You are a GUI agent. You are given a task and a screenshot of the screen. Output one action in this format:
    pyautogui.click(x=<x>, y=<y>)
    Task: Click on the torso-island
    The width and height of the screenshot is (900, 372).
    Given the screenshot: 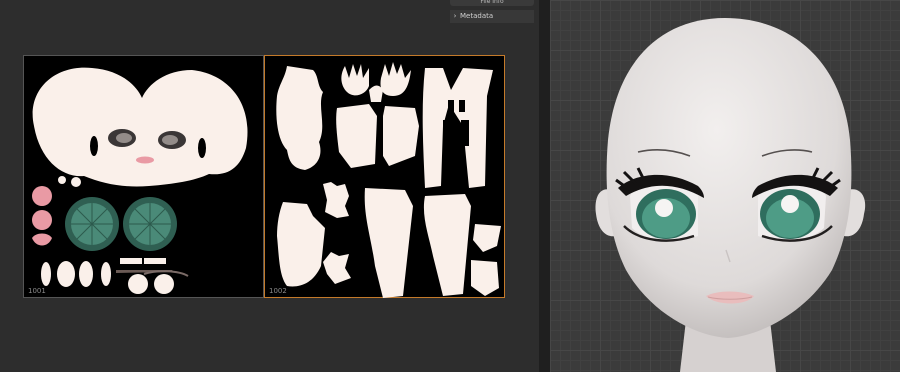 What is the action you would take?
    pyautogui.click(x=299, y=118)
    